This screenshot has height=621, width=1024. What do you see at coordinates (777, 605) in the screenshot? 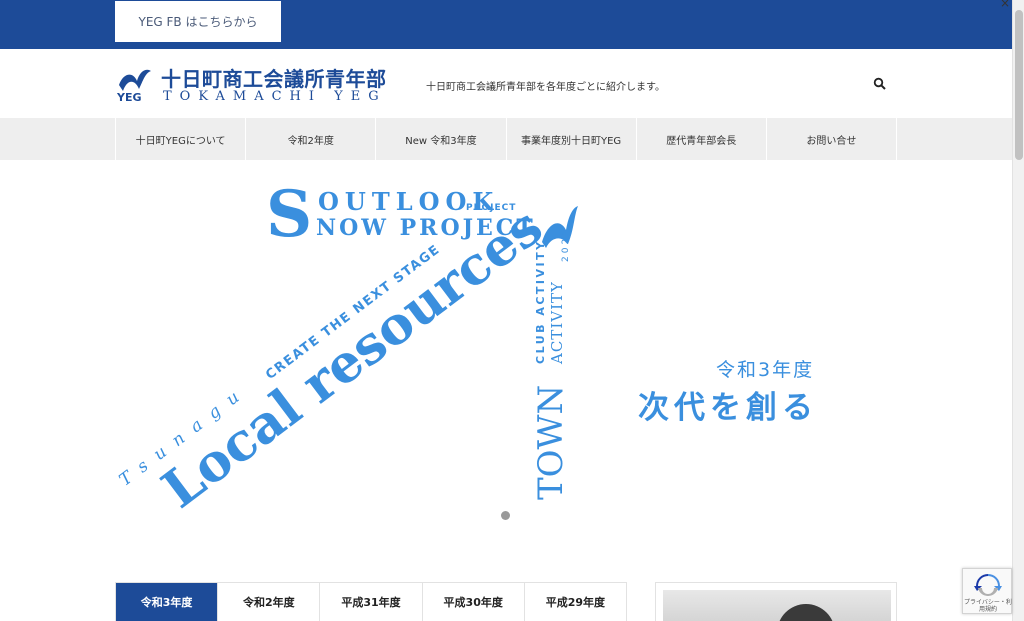
I see `chairperson-photo` at bounding box center [777, 605].